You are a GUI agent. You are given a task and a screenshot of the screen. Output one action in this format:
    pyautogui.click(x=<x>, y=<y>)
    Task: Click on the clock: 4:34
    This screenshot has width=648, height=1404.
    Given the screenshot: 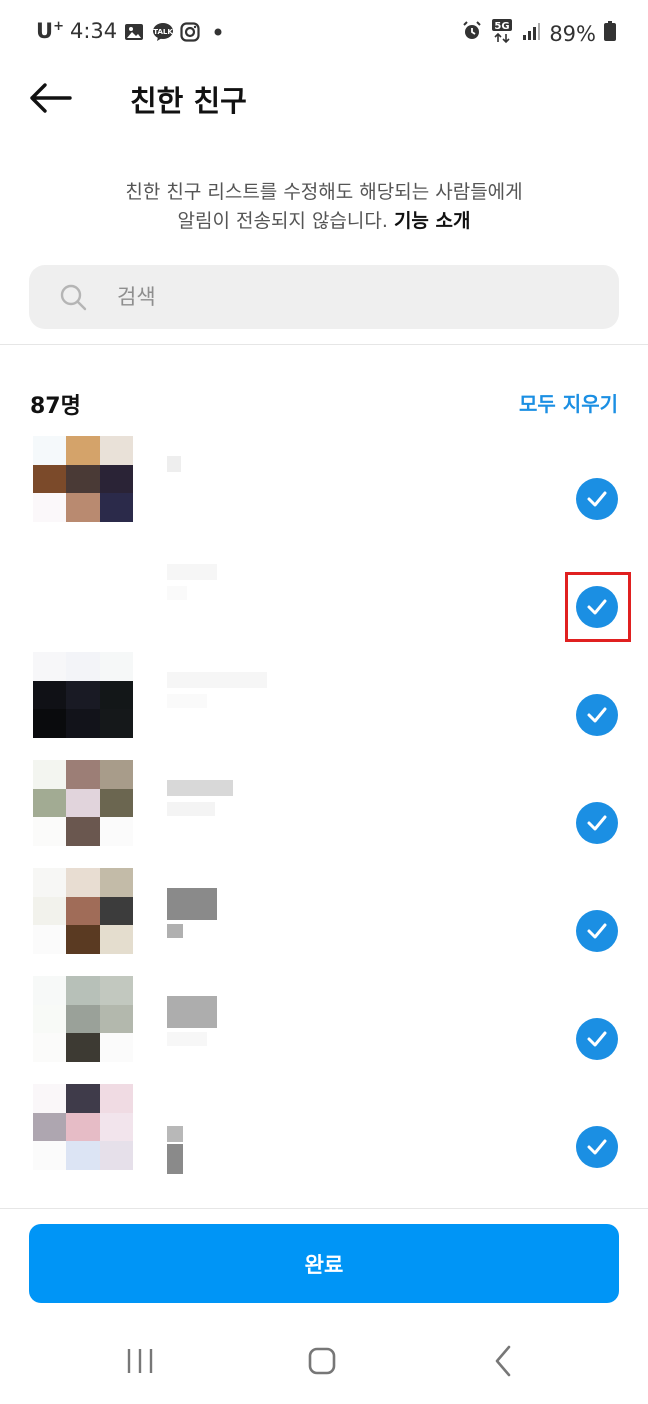 What is the action you would take?
    pyautogui.click(x=94, y=31)
    